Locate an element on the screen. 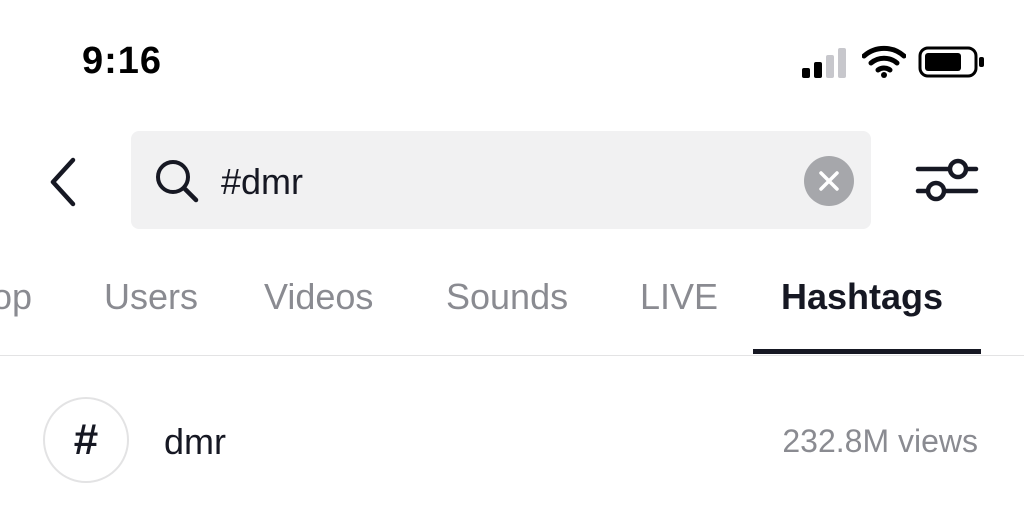  battery-icon is located at coordinates (951, 62).